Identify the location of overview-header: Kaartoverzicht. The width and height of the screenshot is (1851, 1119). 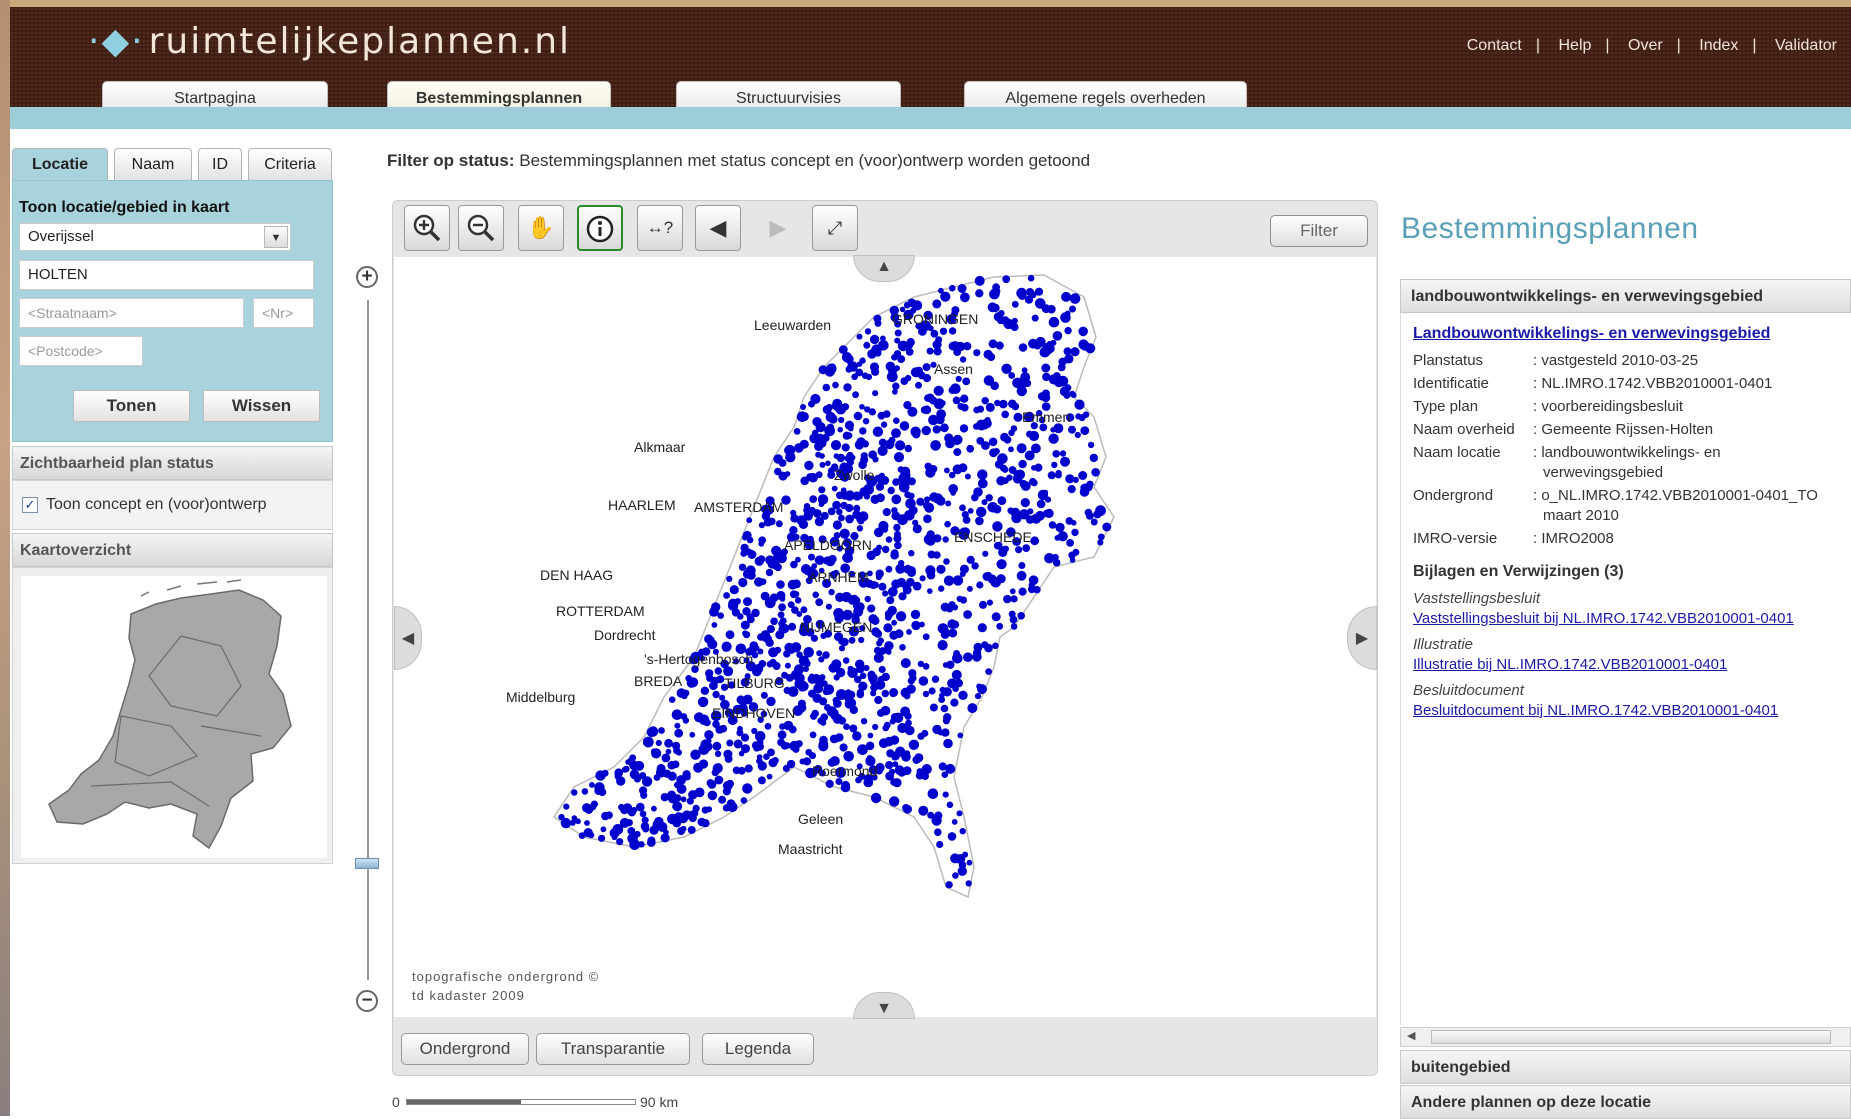
(172, 550).